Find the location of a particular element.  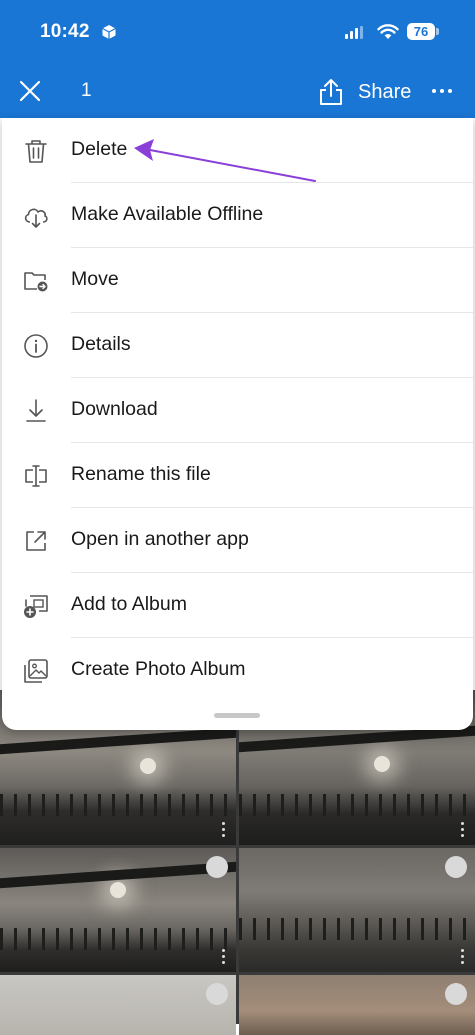

menu-item-open-in-another-app: Open in another app is located at coordinates (237, 540).